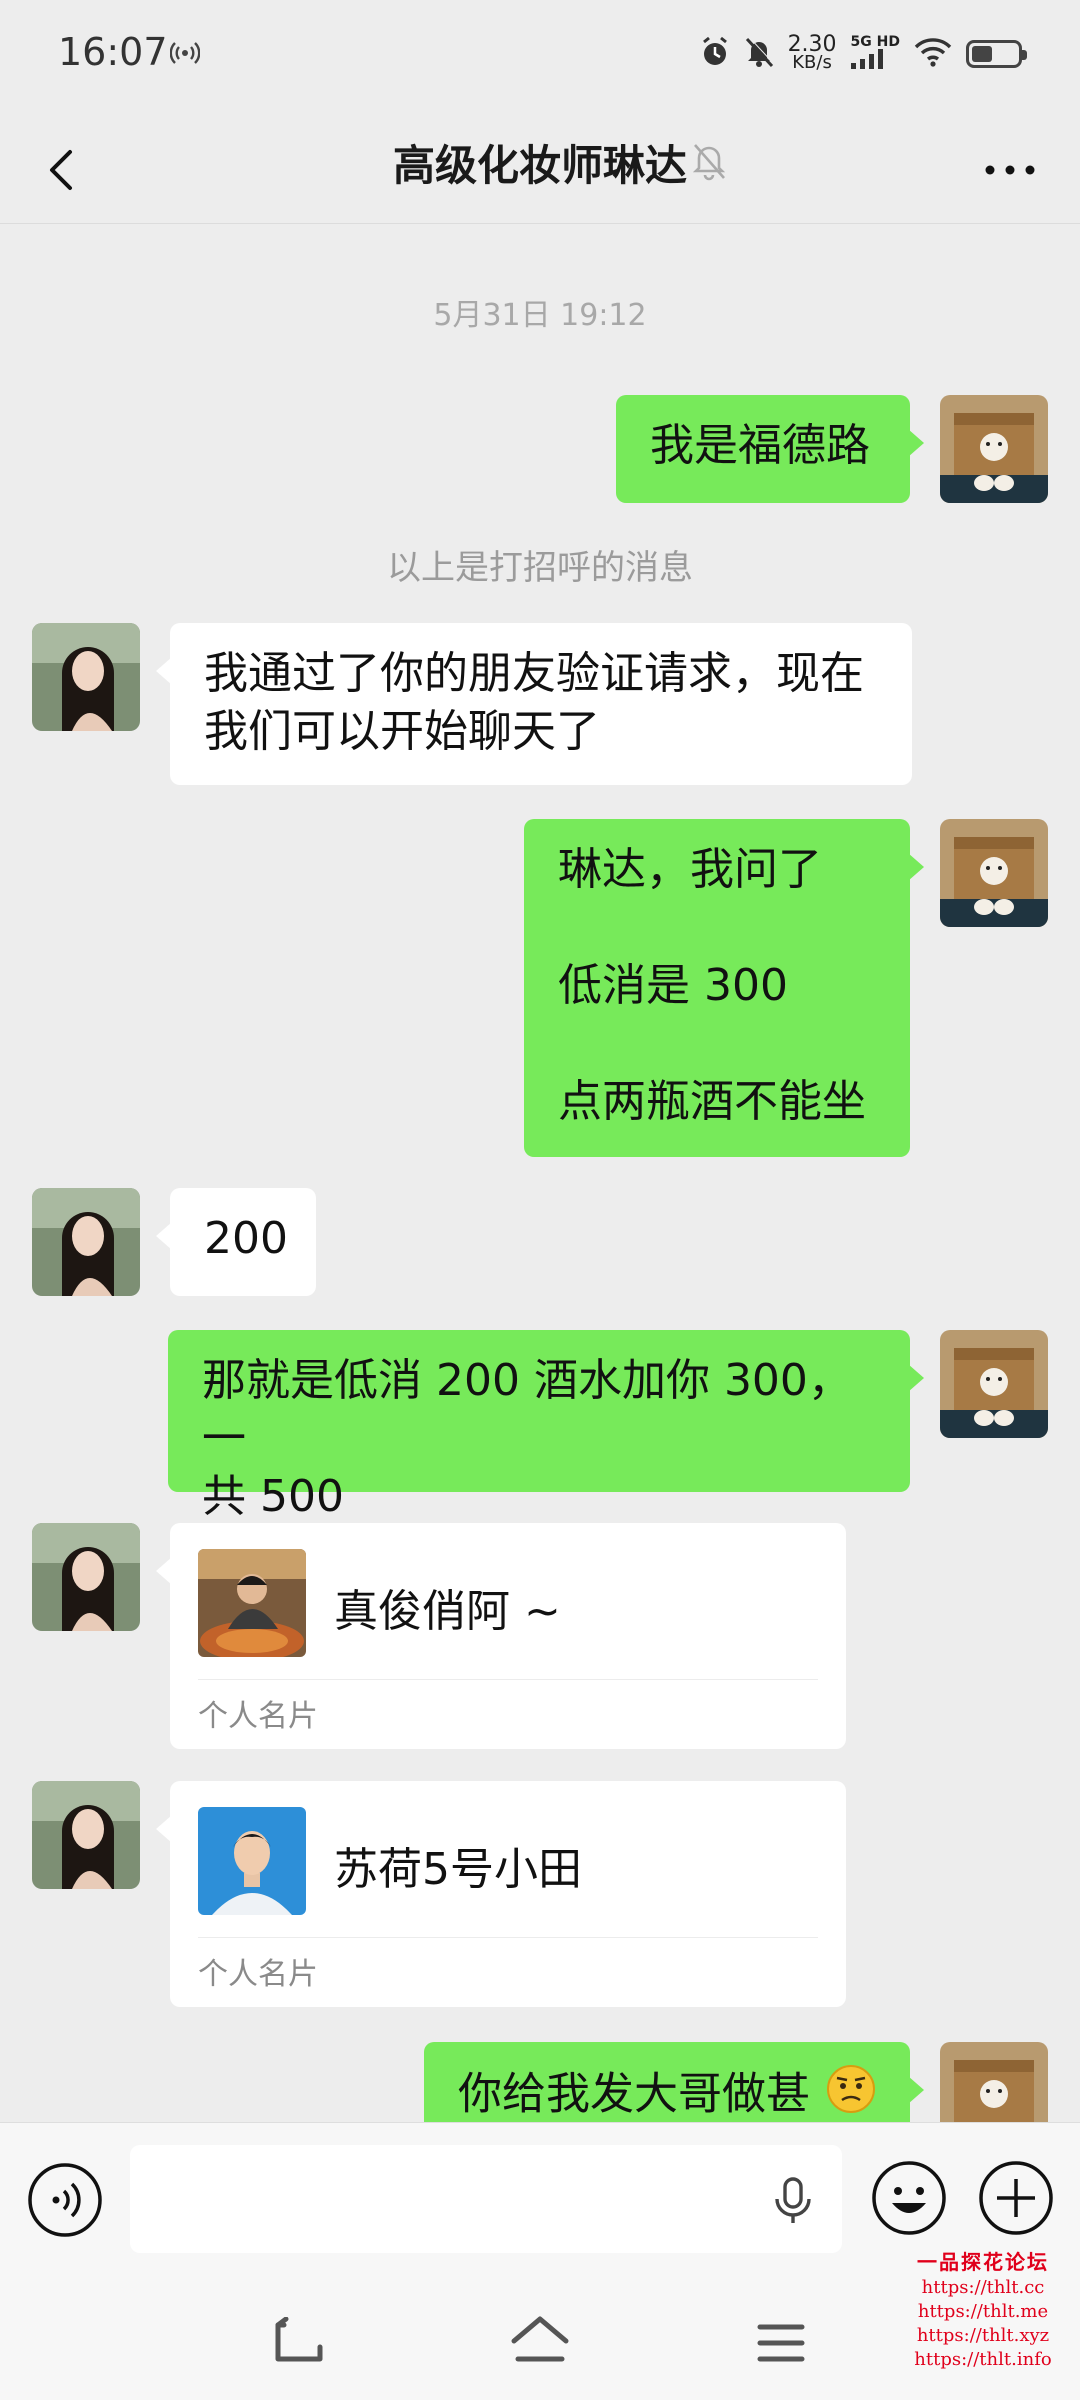 This screenshot has height=2400, width=1080. I want to click on emoji-button, so click(909, 2198).